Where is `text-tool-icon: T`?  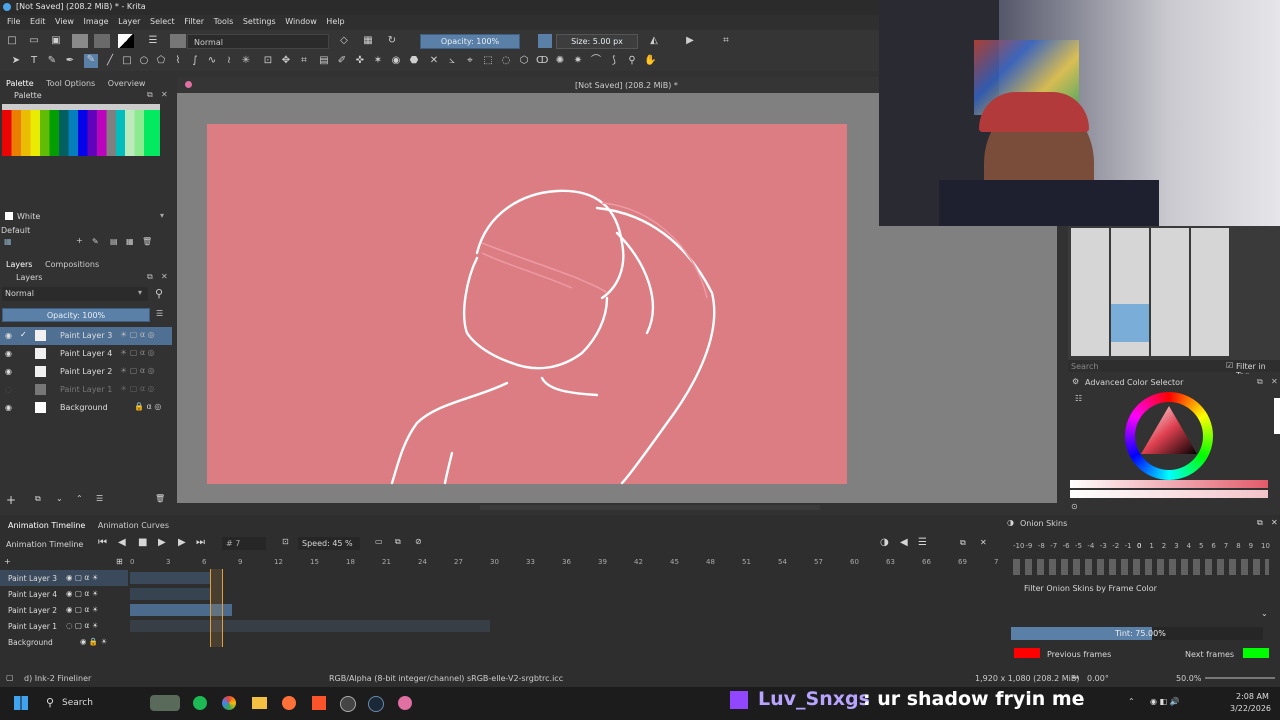 text-tool-icon: T is located at coordinates (34, 61).